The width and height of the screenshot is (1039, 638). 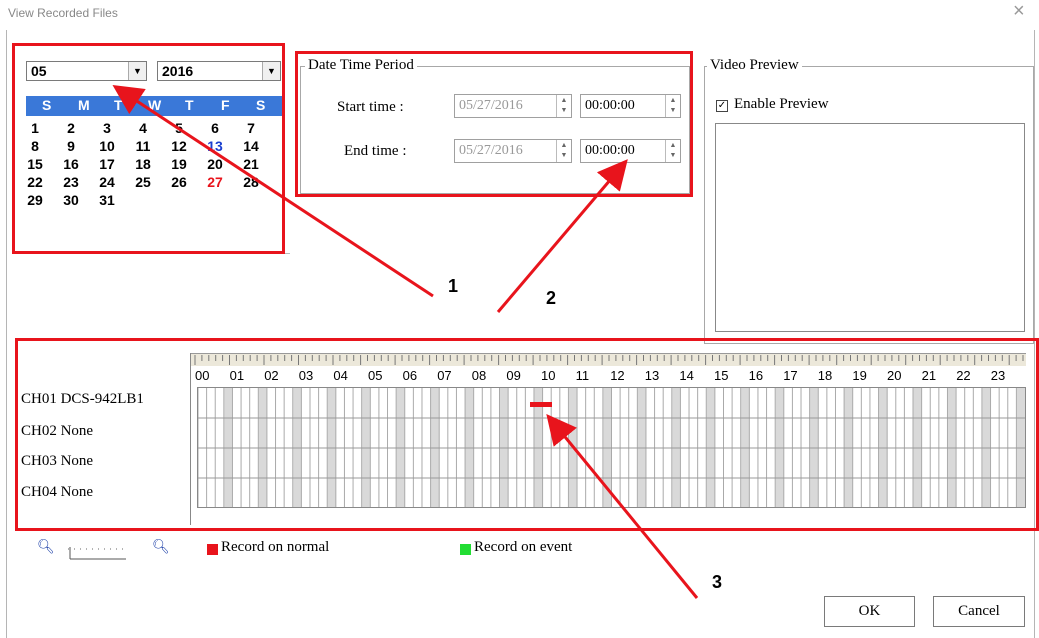 What do you see at coordinates (566, 298) in the screenshot?
I see `annotation-number-2: 2` at bounding box center [566, 298].